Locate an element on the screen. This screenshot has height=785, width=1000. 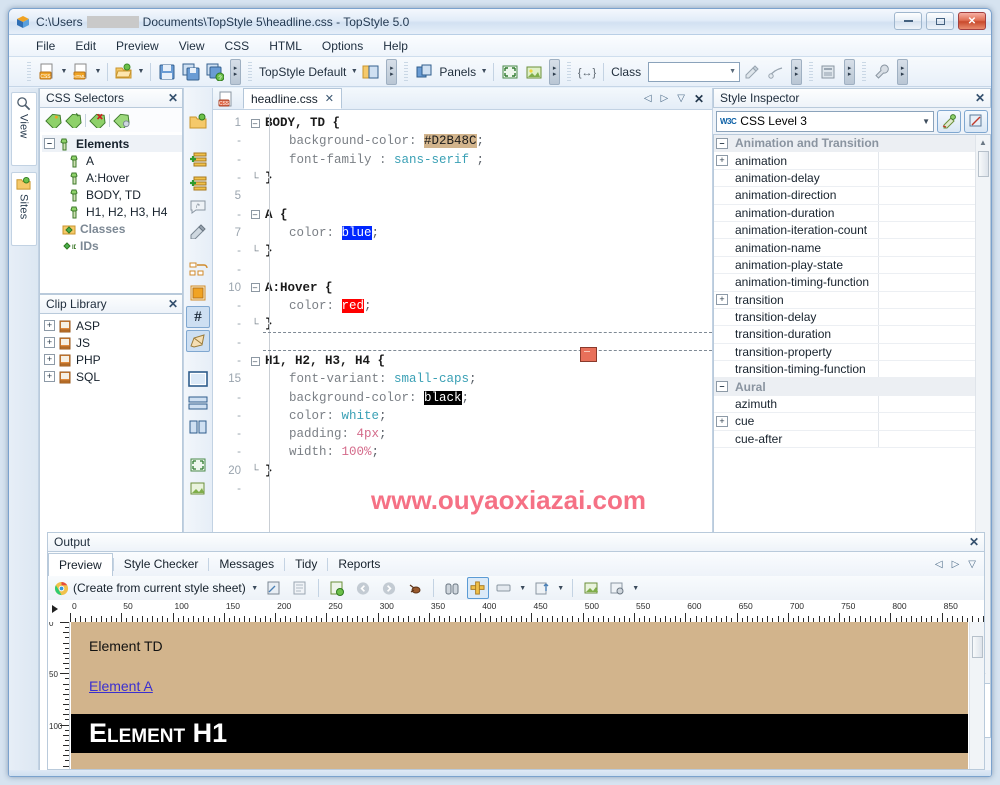
tree-item-body-td: BODY, TD is located at coordinates (112, 194).